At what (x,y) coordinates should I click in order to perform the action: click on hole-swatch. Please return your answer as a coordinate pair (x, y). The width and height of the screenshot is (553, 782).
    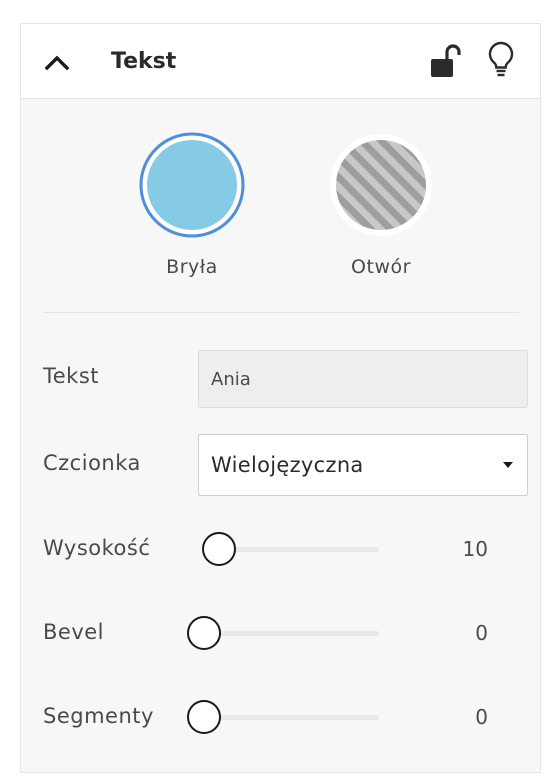
    Looking at the image, I should click on (381, 185).